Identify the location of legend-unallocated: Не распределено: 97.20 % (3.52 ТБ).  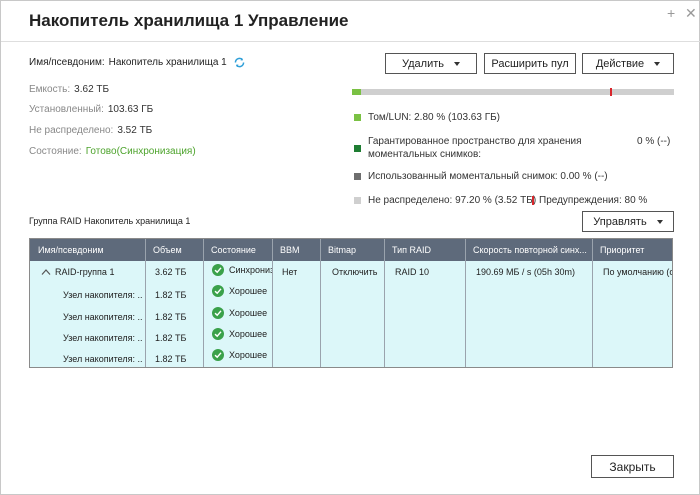
(445, 200).